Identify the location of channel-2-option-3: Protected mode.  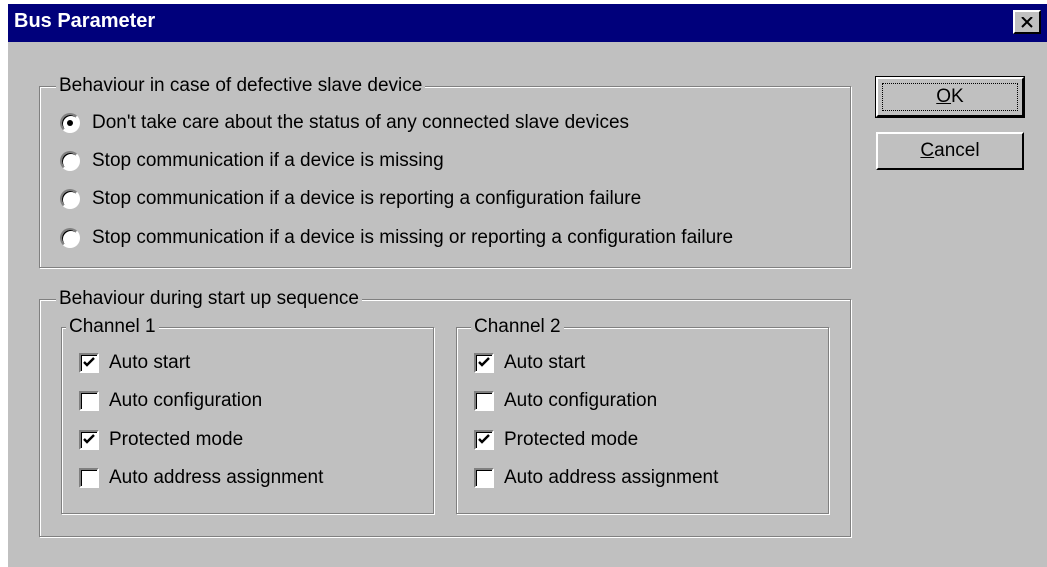
(556, 440).